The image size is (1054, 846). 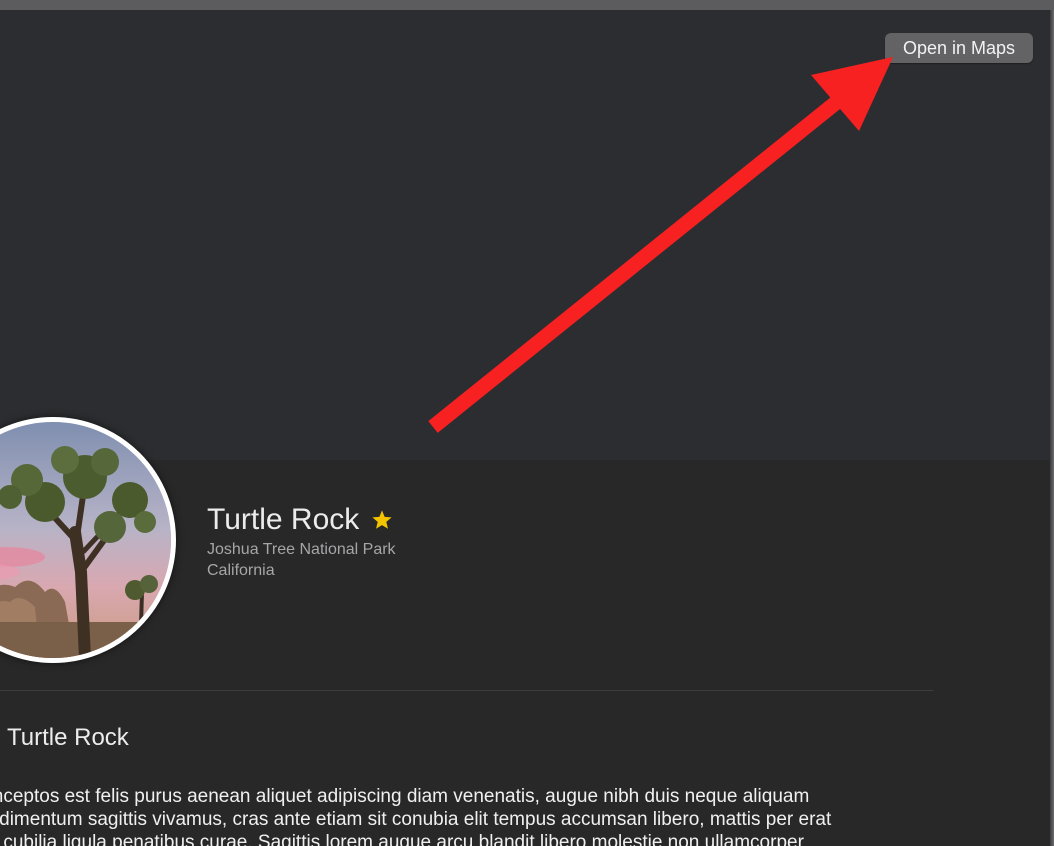 What do you see at coordinates (68, 737) in the screenshot?
I see `about-heading: Turtle Rock` at bounding box center [68, 737].